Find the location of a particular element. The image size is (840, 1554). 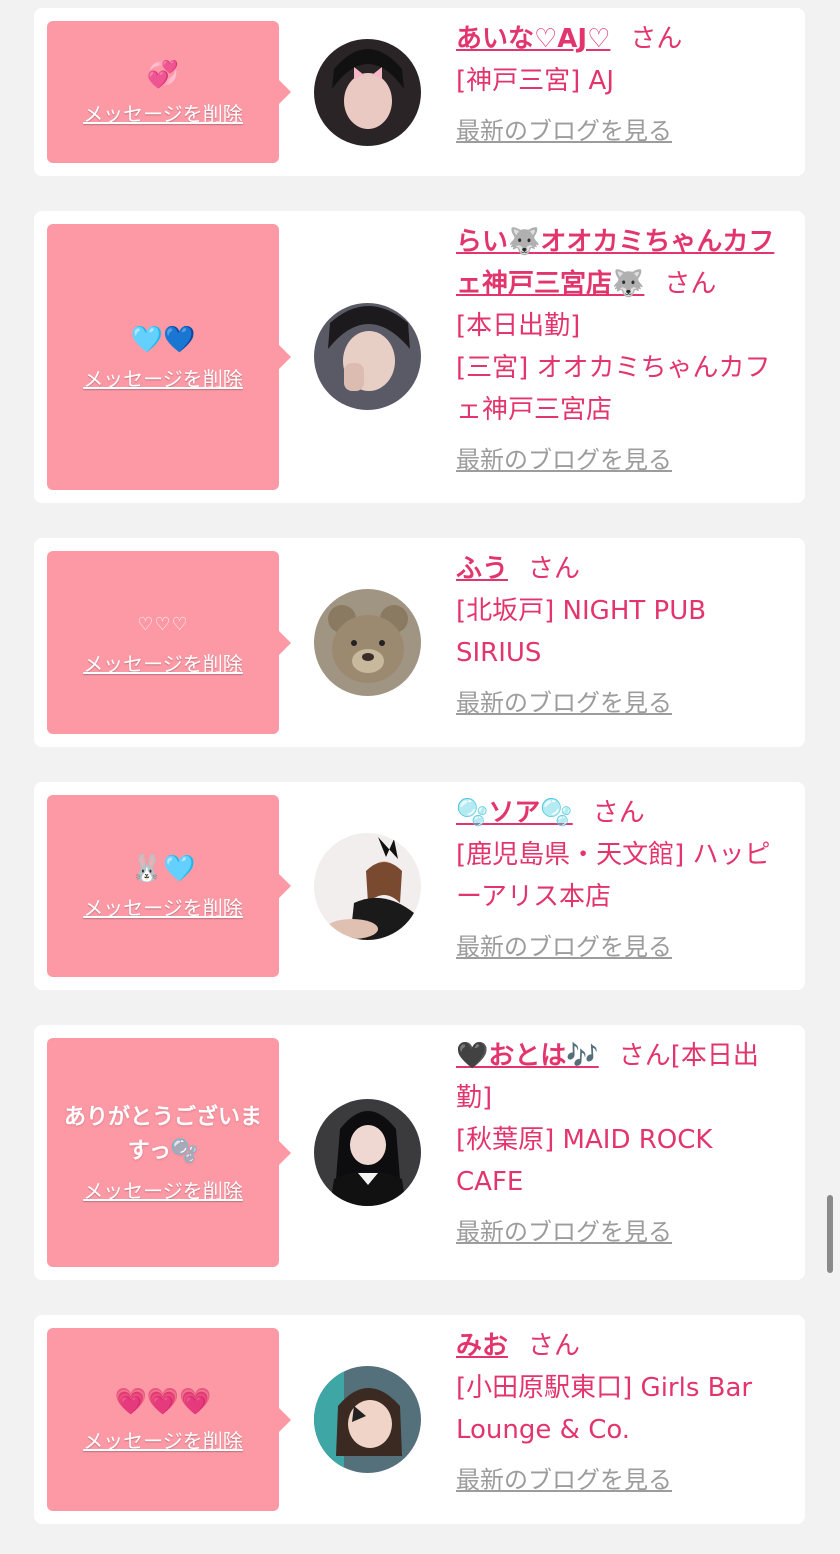

girl-info: 🫧ソア🫧 さん [鹿児島県・天文館] ハッピーアリス本店 最新のブログを見る is located at coordinates (621, 878).